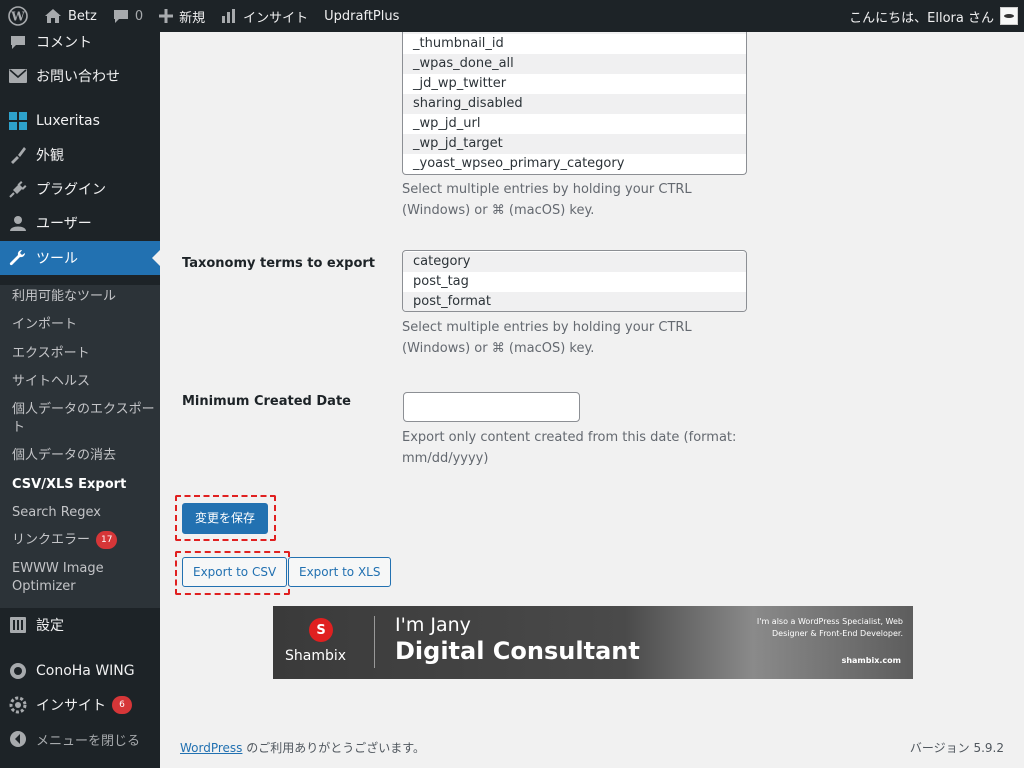 The image size is (1024, 768). I want to click on insight-label: インサイト, so click(276, 18).